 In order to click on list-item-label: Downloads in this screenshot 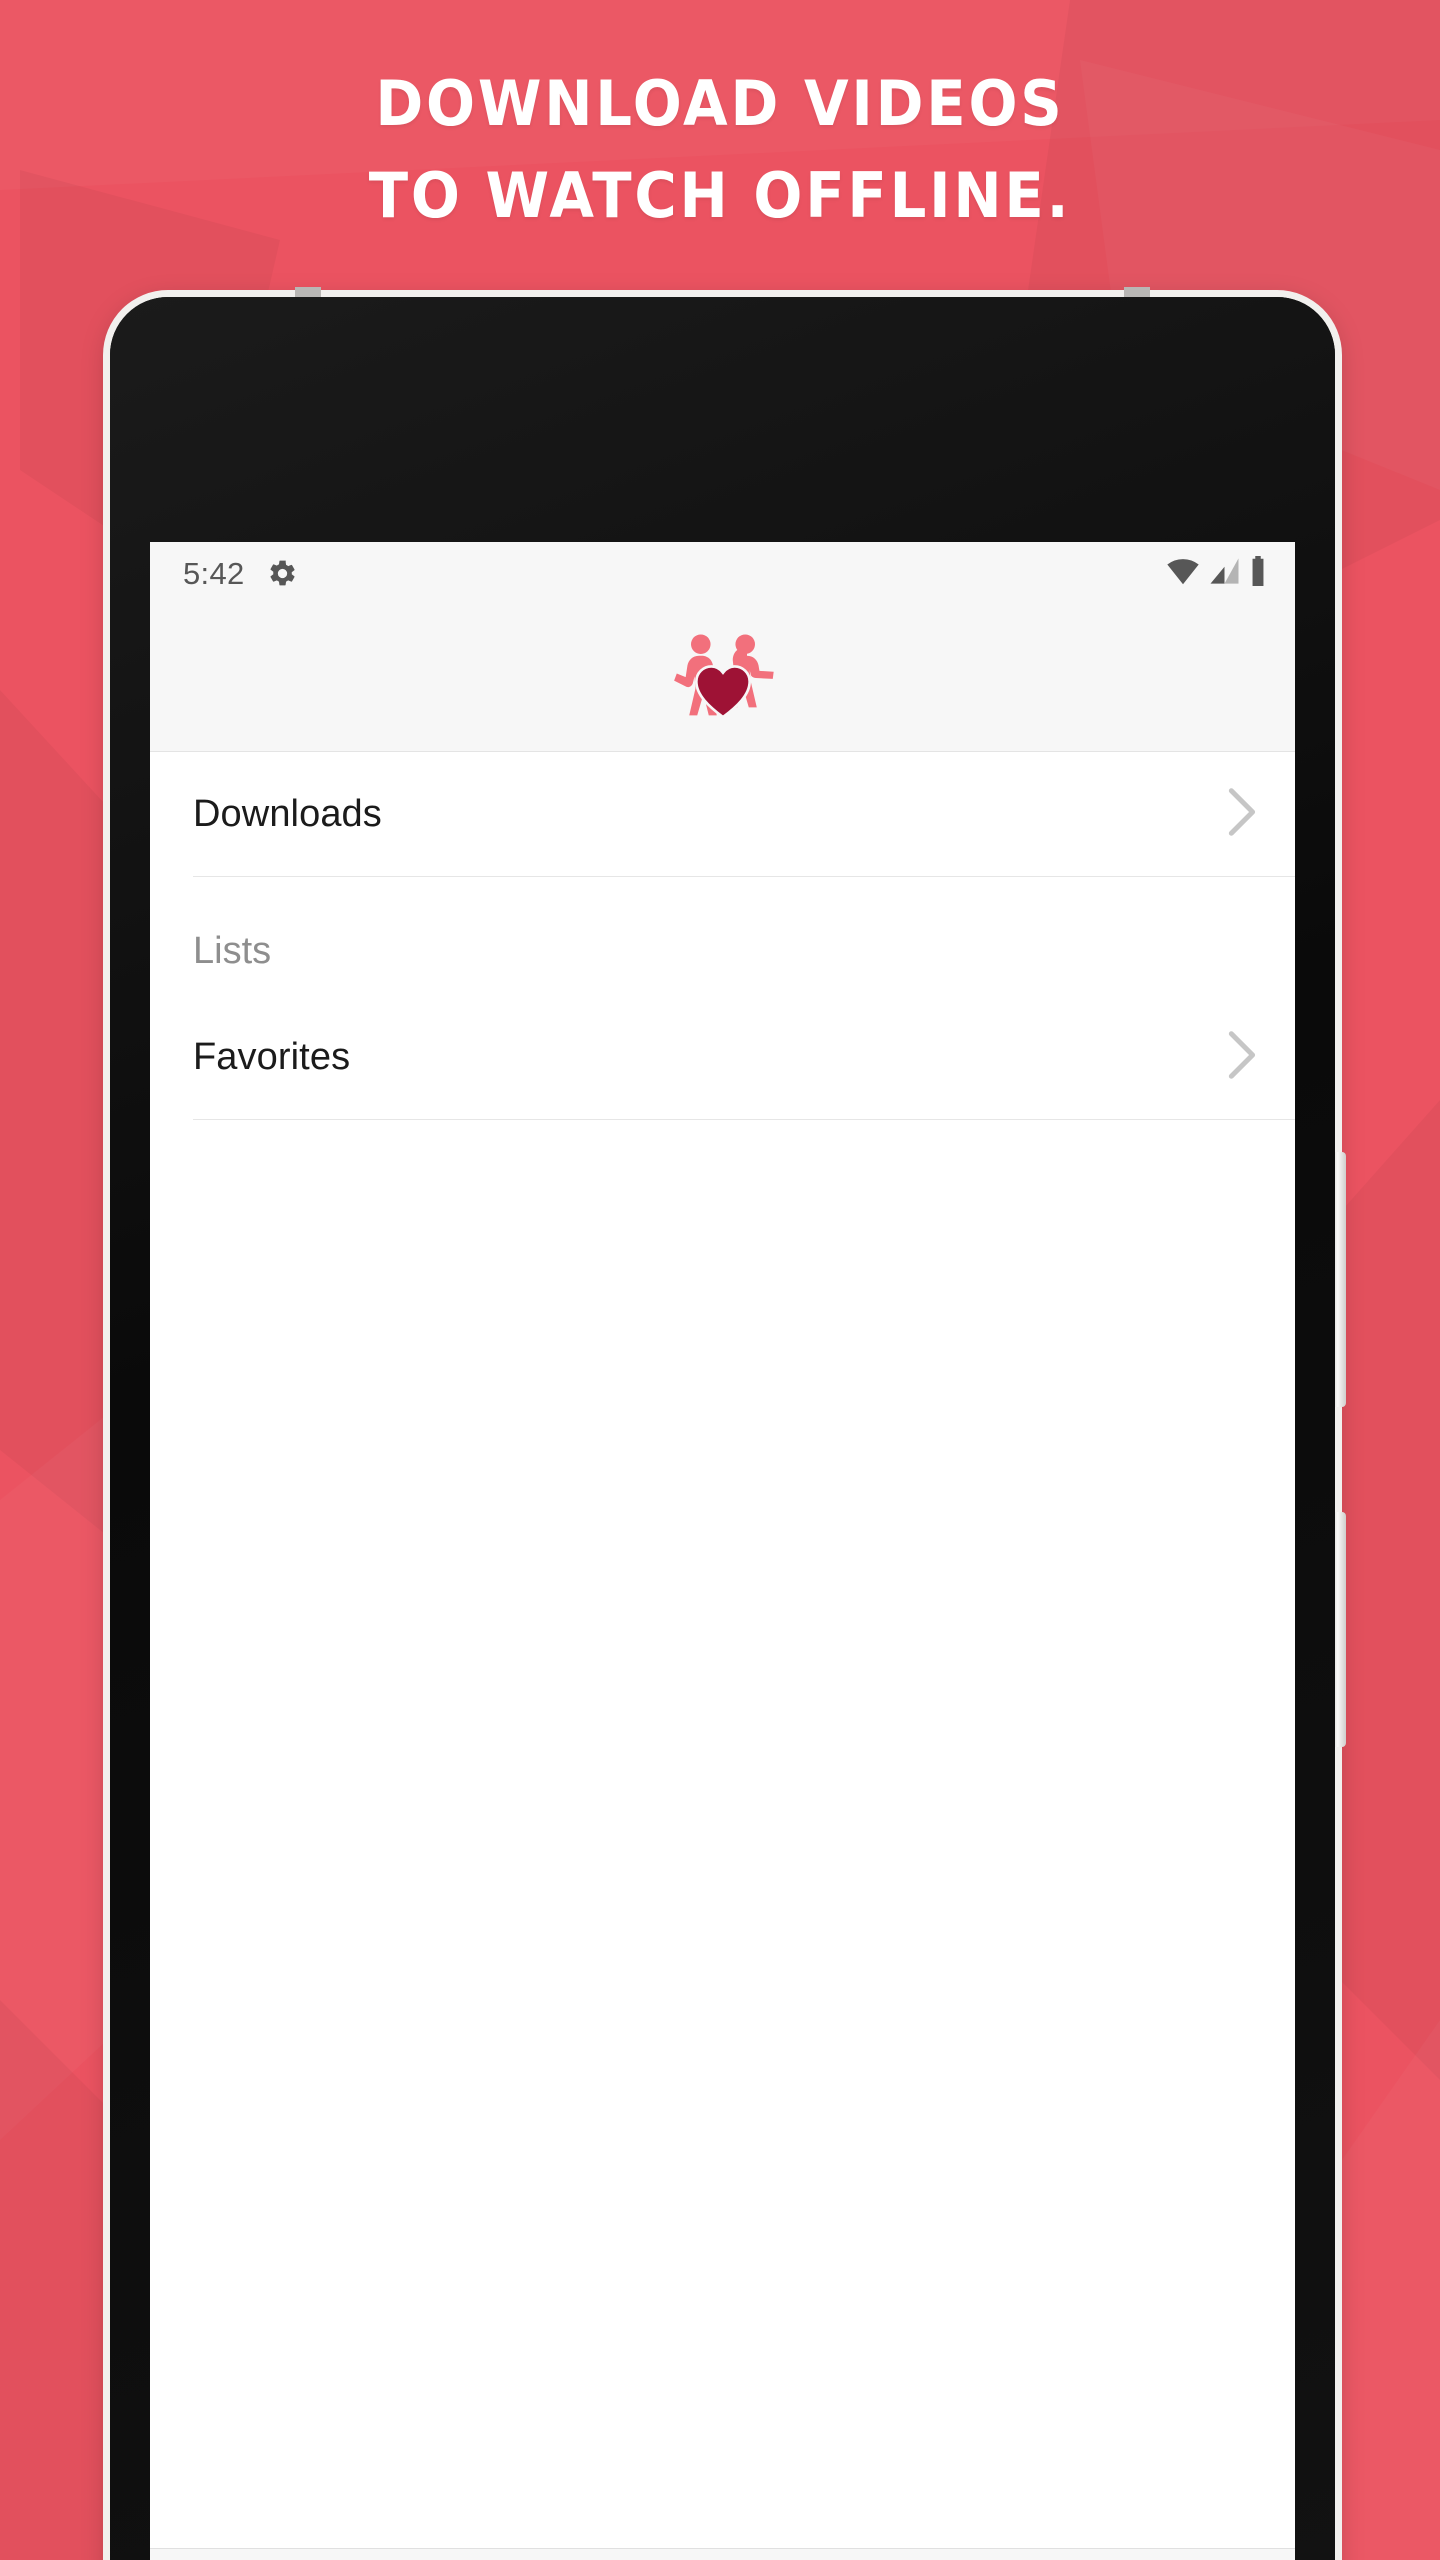, I will do `click(287, 813)`.